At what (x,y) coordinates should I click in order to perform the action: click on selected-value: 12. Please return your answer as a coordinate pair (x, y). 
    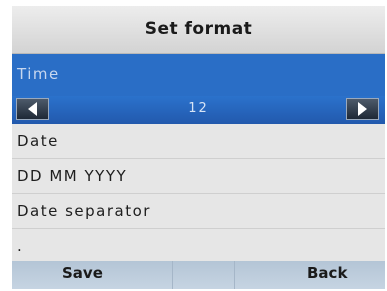
    Looking at the image, I should click on (198, 108).